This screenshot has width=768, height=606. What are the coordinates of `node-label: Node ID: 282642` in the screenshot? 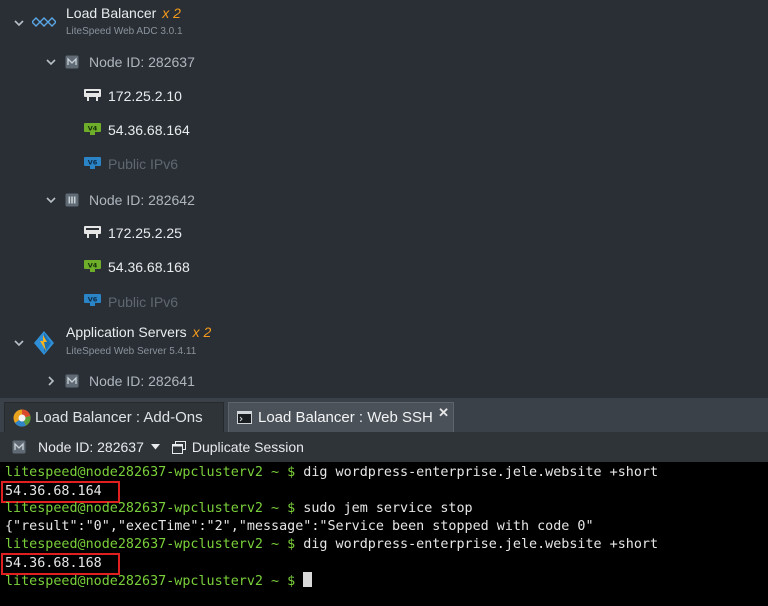 It's located at (142, 200).